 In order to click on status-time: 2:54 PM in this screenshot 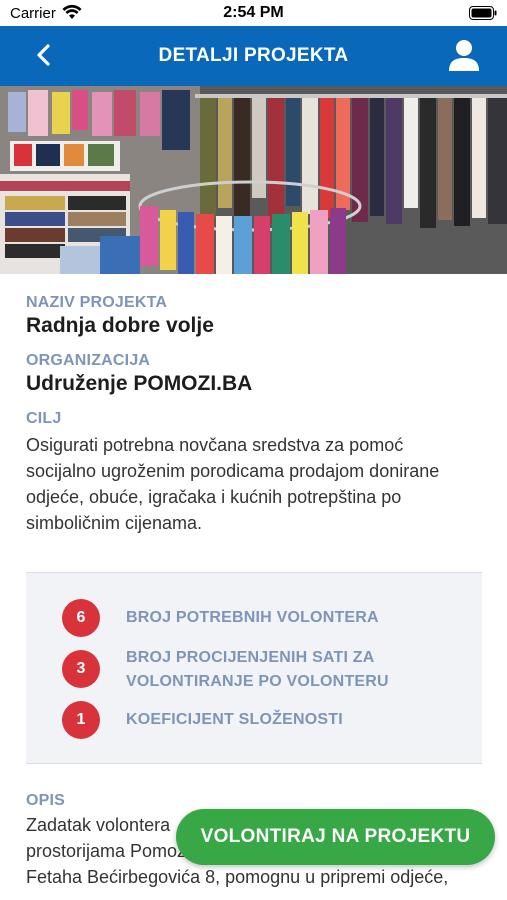, I will do `click(253, 12)`.